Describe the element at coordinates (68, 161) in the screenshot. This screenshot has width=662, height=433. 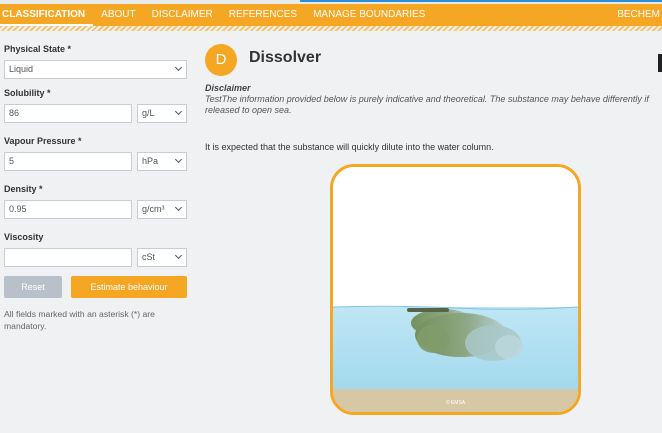
I see `vapour-pressure-input: 5` at that location.